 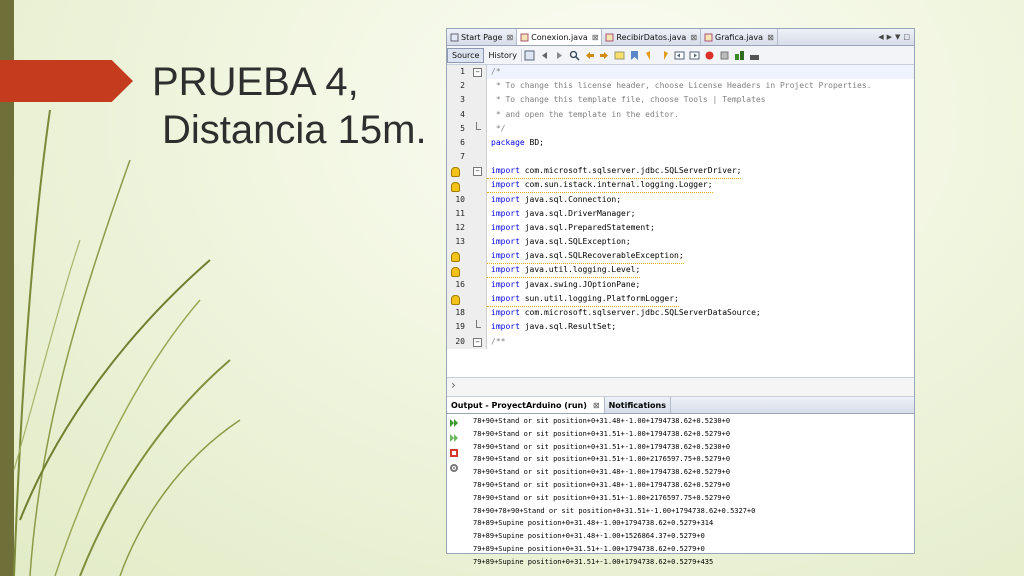 I want to click on maximize-icon: □, so click(x=906, y=37).